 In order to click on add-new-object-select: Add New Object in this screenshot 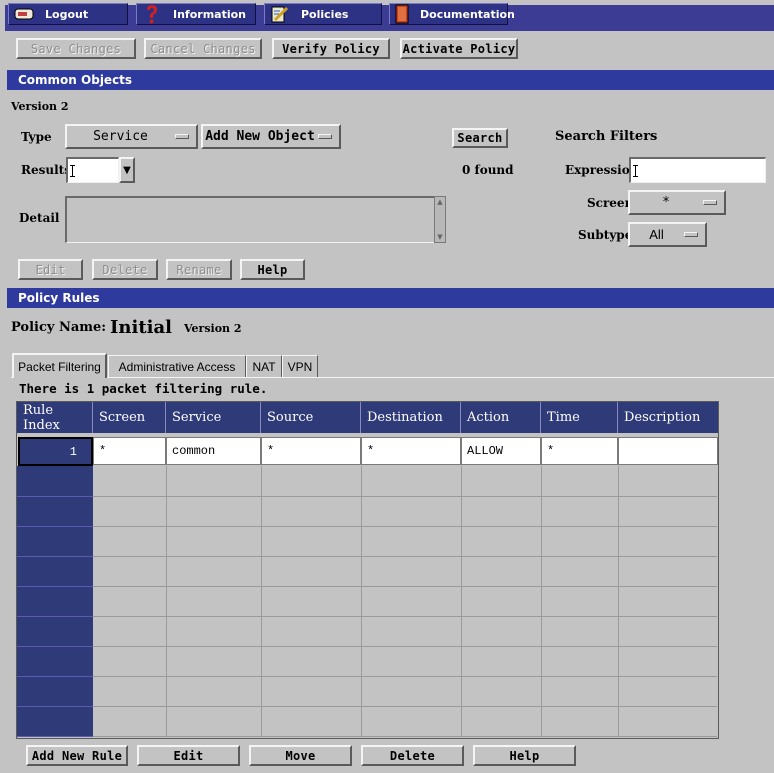, I will do `click(271, 136)`.